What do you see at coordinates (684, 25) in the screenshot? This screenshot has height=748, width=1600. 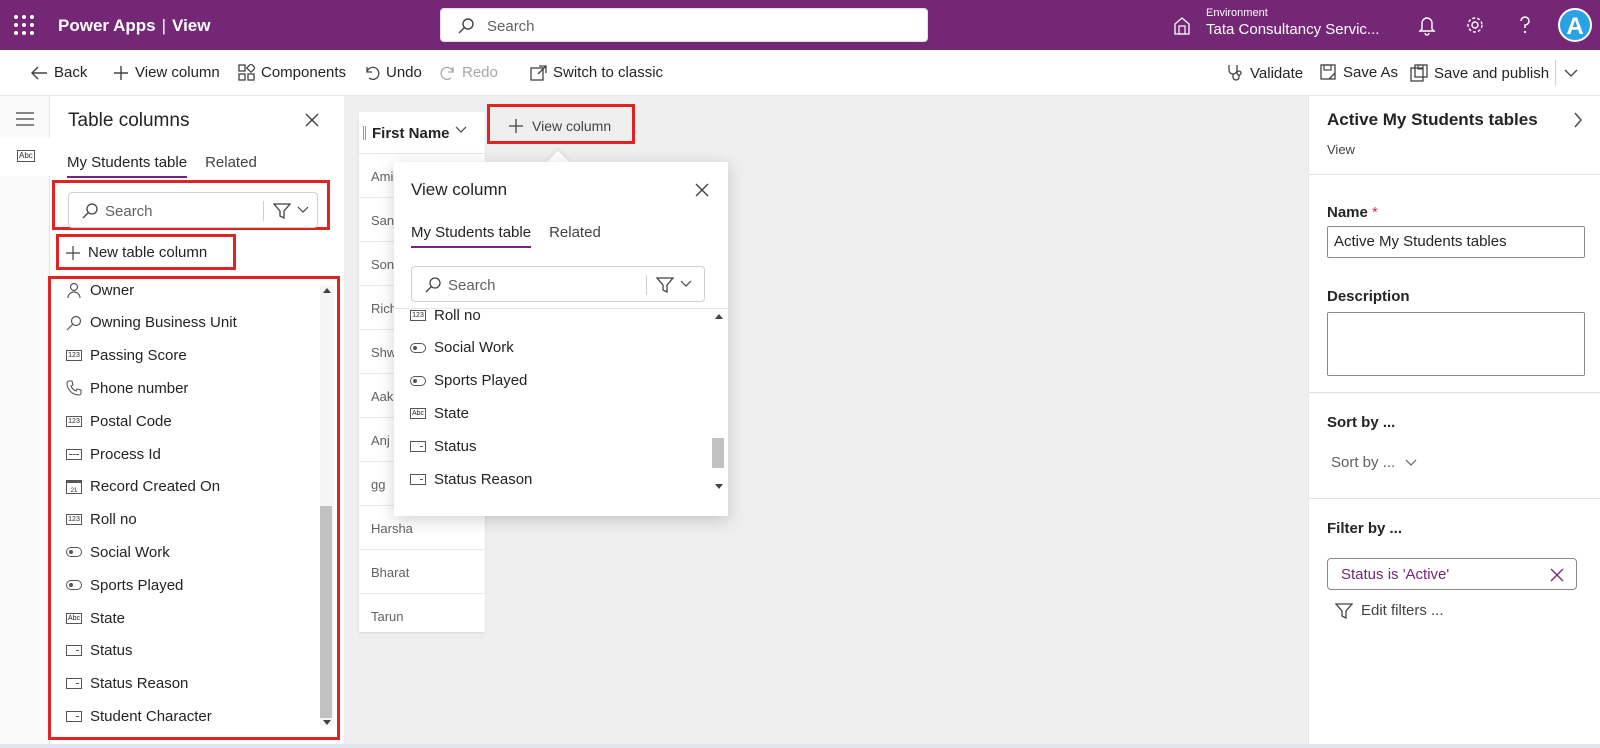 I see `global-search-input: Search` at bounding box center [684, 25].